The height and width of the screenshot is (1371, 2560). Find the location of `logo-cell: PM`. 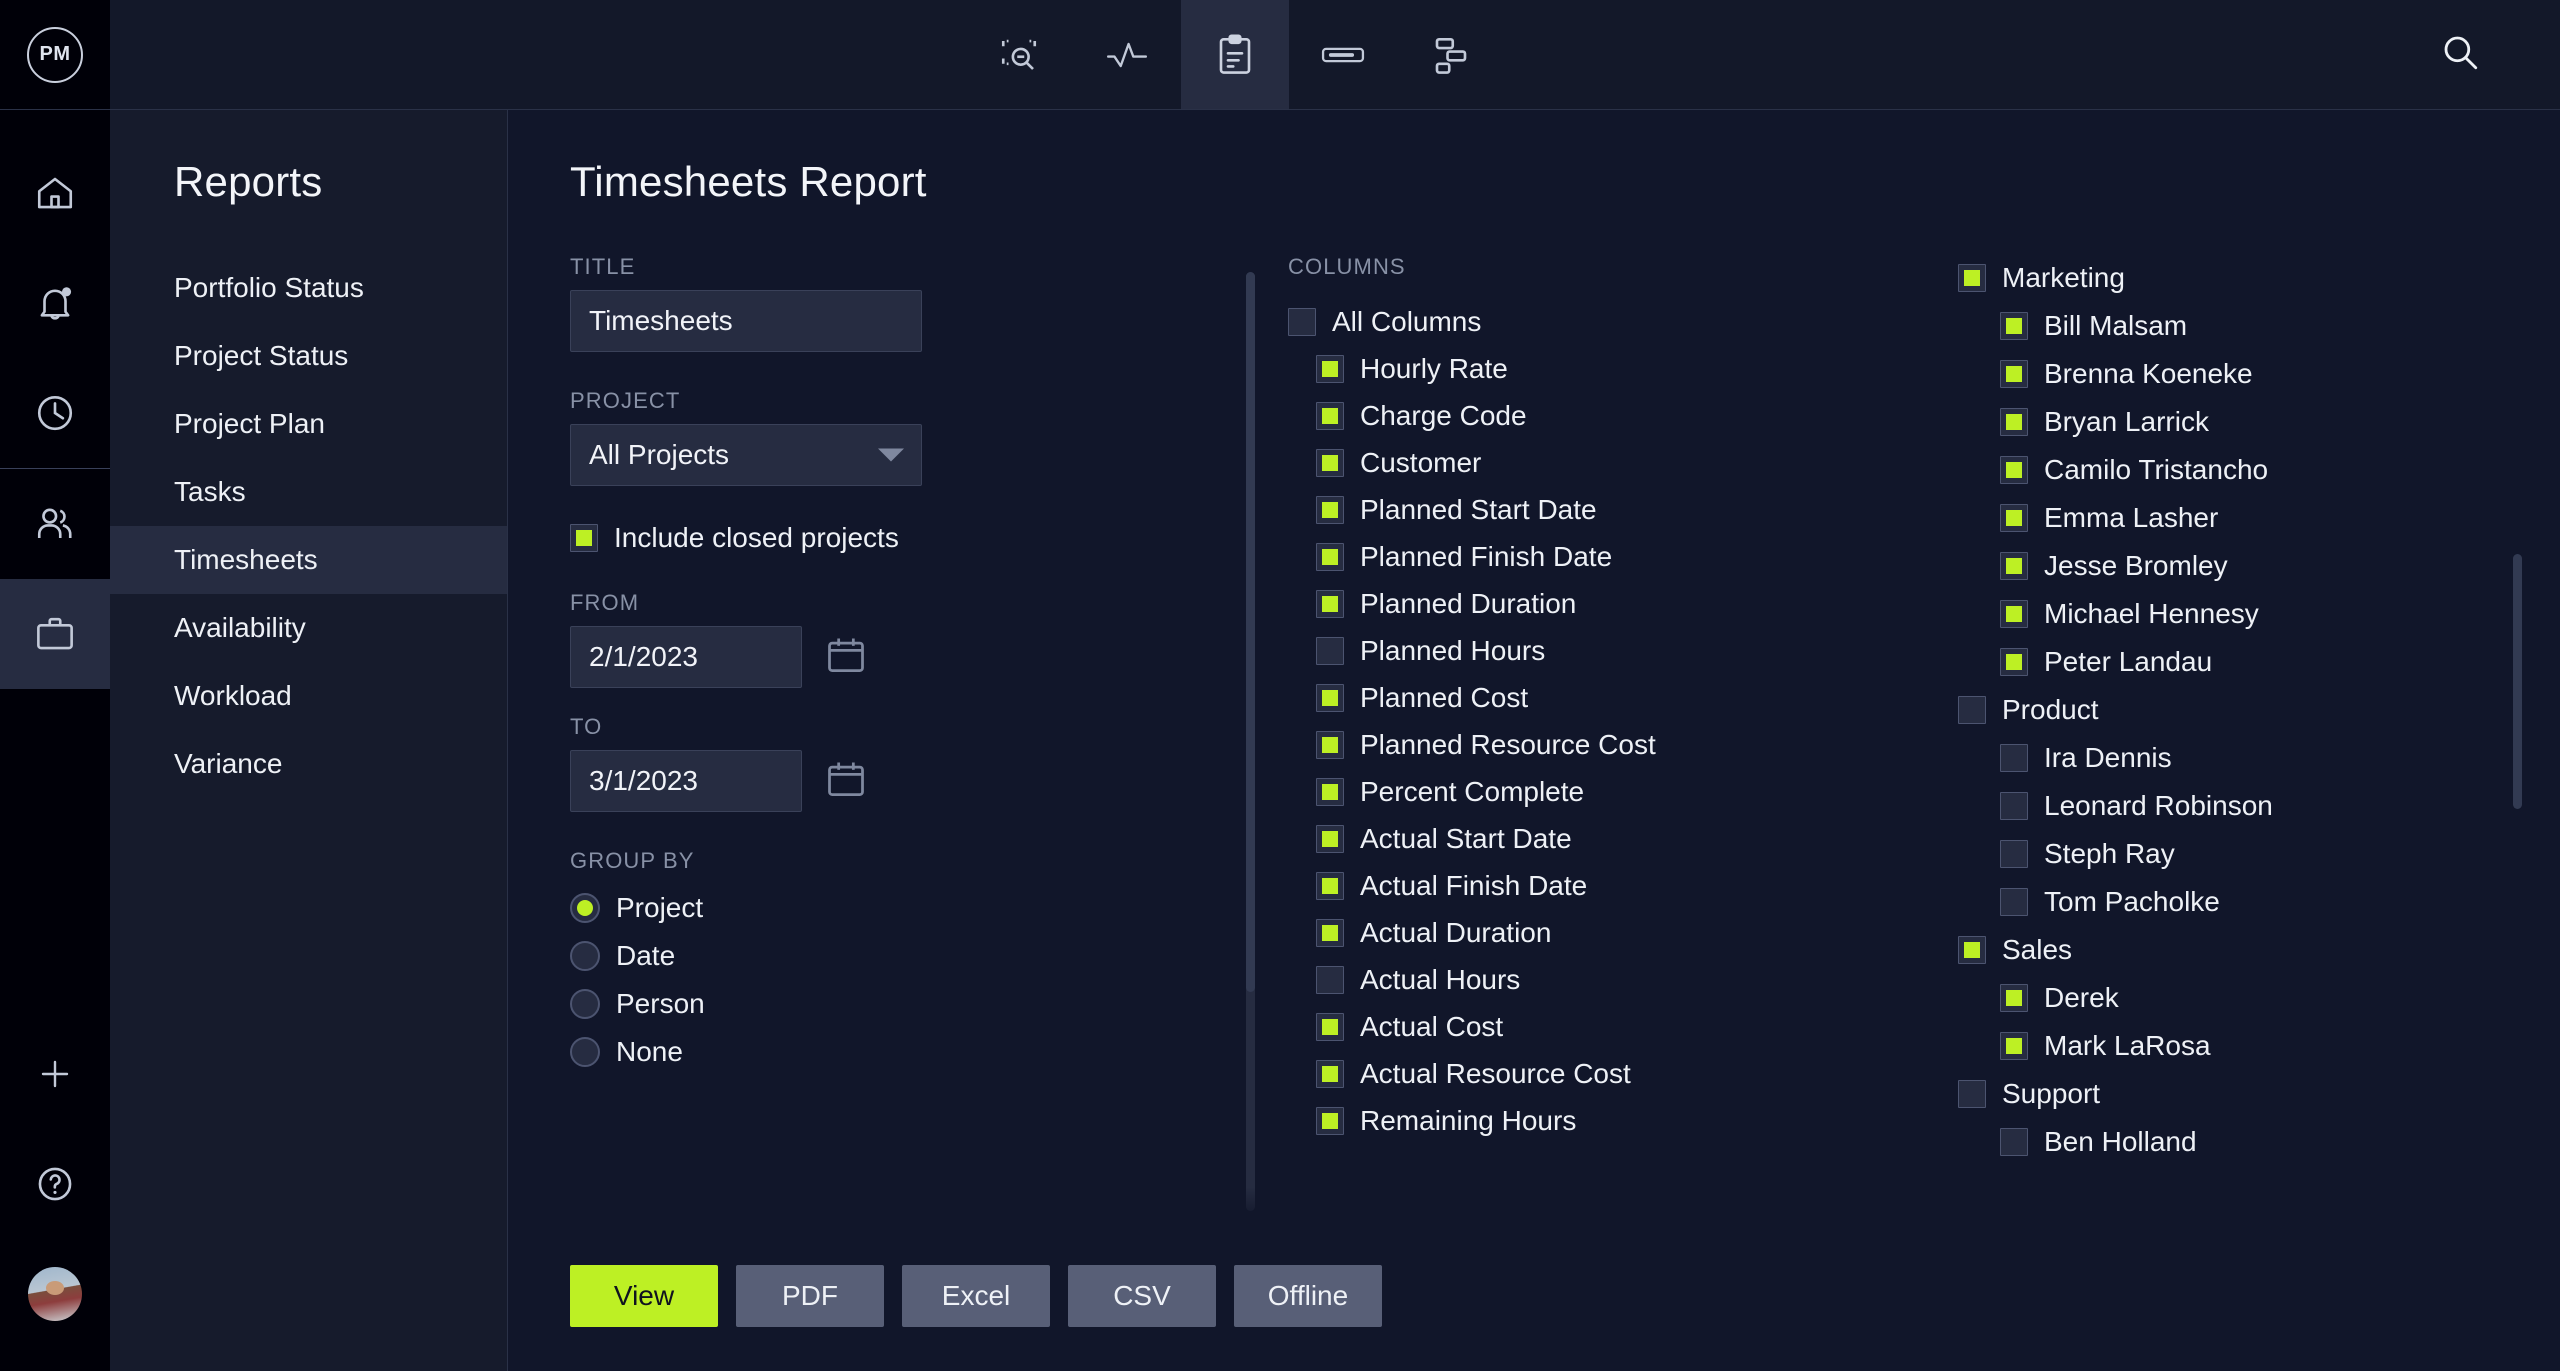

logo-cell: PM is located at coordinates (55, 54).